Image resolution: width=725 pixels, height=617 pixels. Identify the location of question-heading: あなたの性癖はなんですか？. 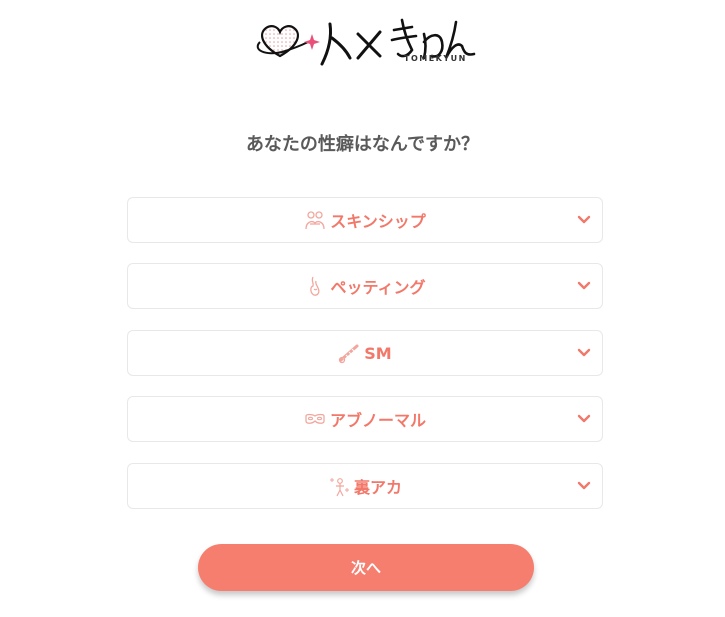
(362, 144).